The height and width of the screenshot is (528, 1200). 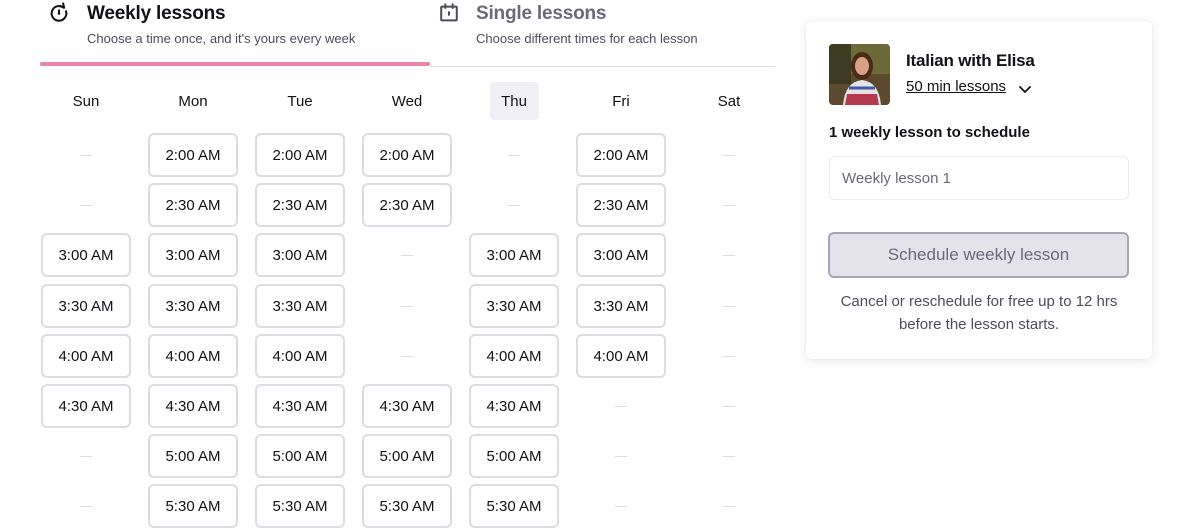 I want to click on day-header-wed: Wed, so click(x=407, y=101).